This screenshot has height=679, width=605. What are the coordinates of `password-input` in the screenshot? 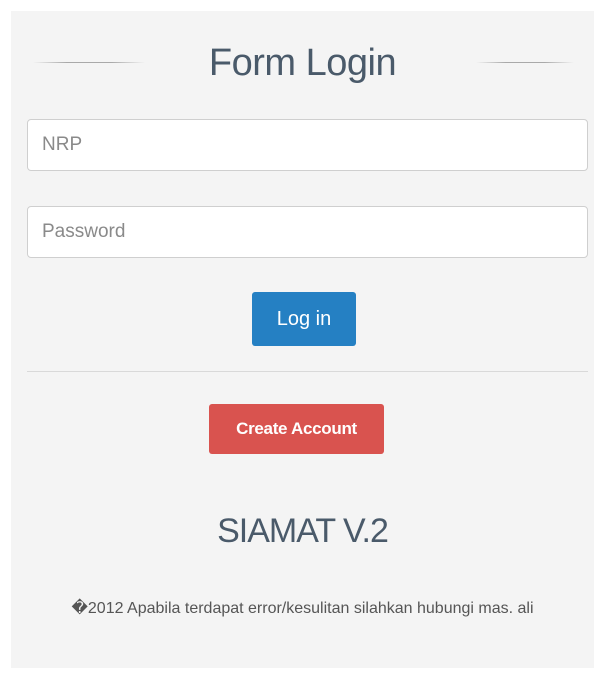 It's located at (307, 232).